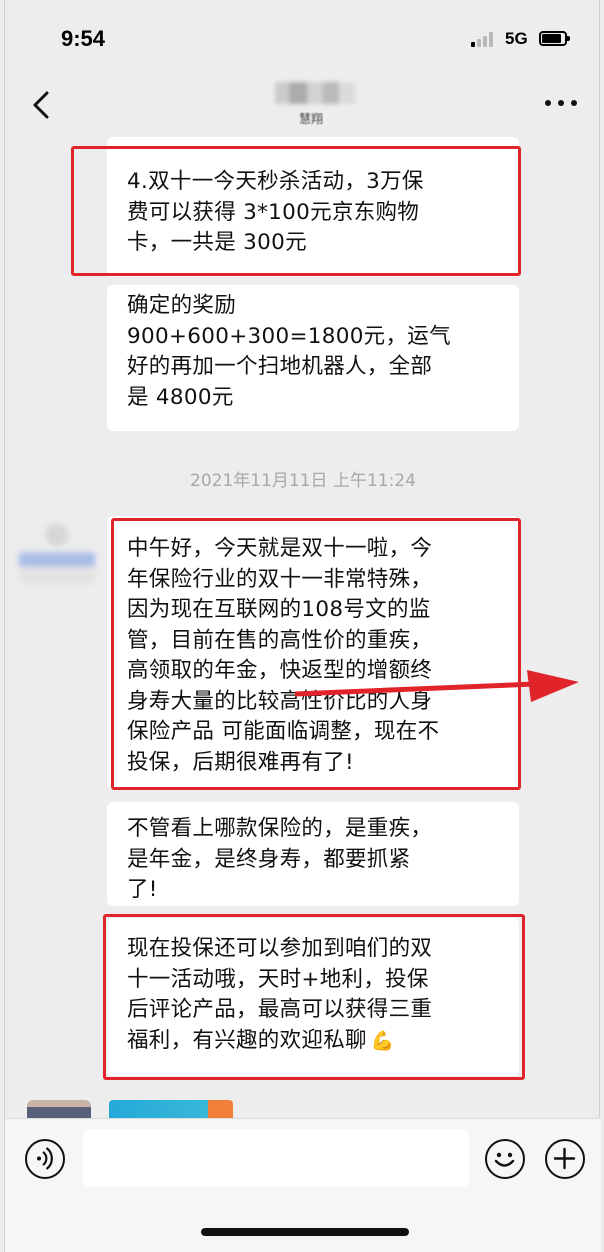  What do you see at coordinates (303, 35) in the screenshot?
I see `status-bar: 9:54 5G` at bounding box center [303, 35].